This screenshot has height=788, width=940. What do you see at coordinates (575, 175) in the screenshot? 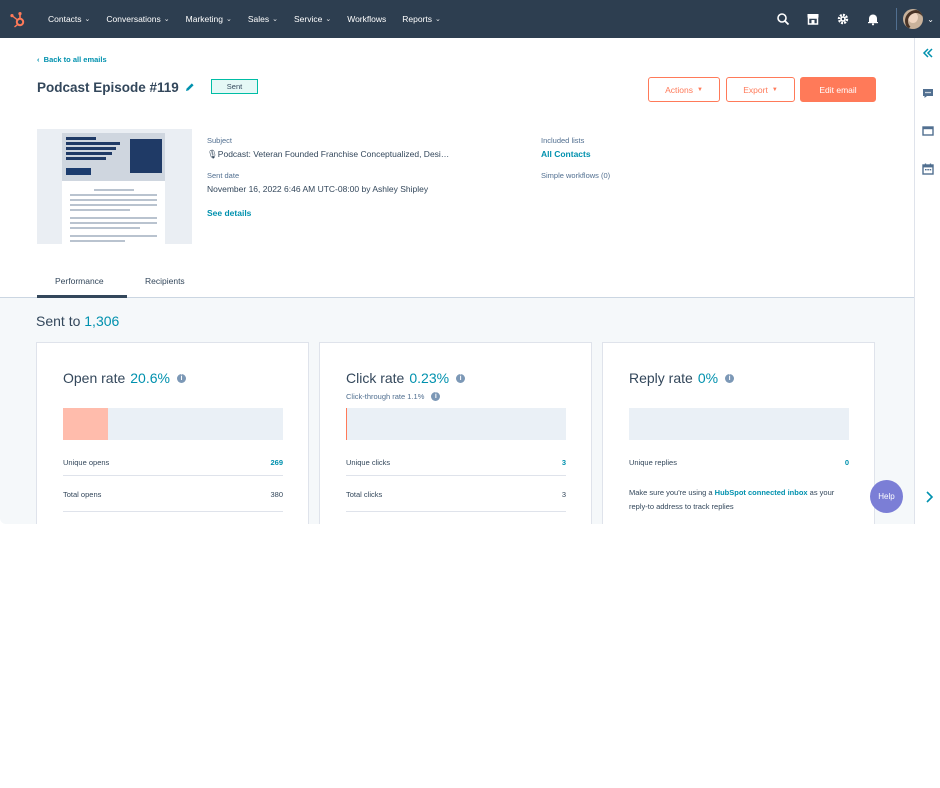
I see `simple-workflows-label: Simple workflows (0)` at bounding box center [575, 175].